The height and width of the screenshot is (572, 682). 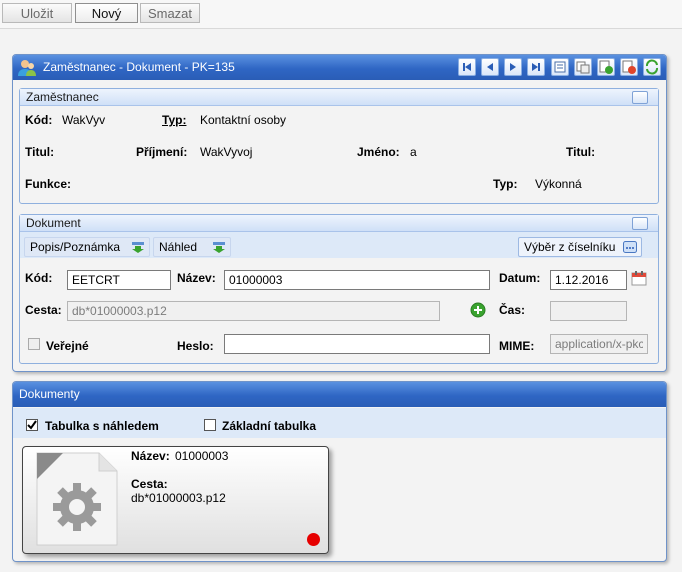 I want to click on first-record-button, so click(x=467, y=67).